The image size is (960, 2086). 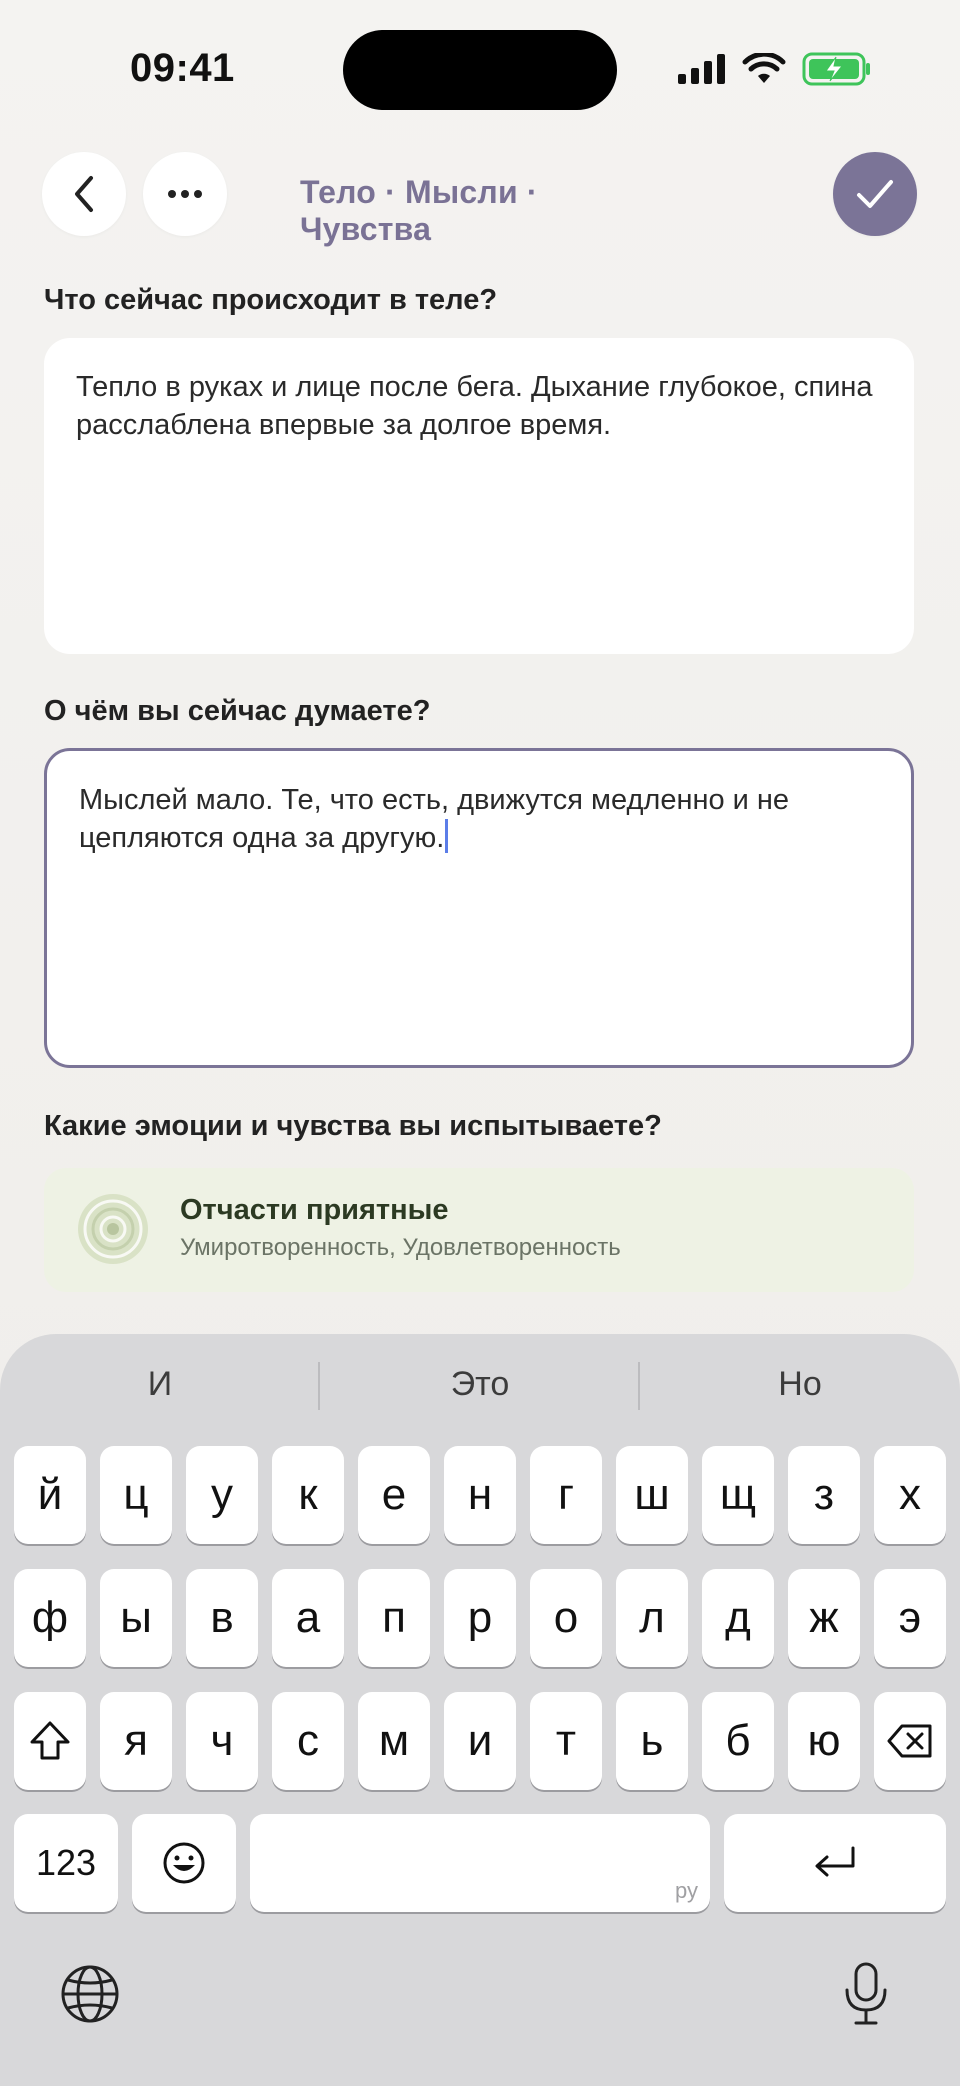 I want to click on top-nav: Тело · Мысли · Чувства, so click(x=480, y=199).